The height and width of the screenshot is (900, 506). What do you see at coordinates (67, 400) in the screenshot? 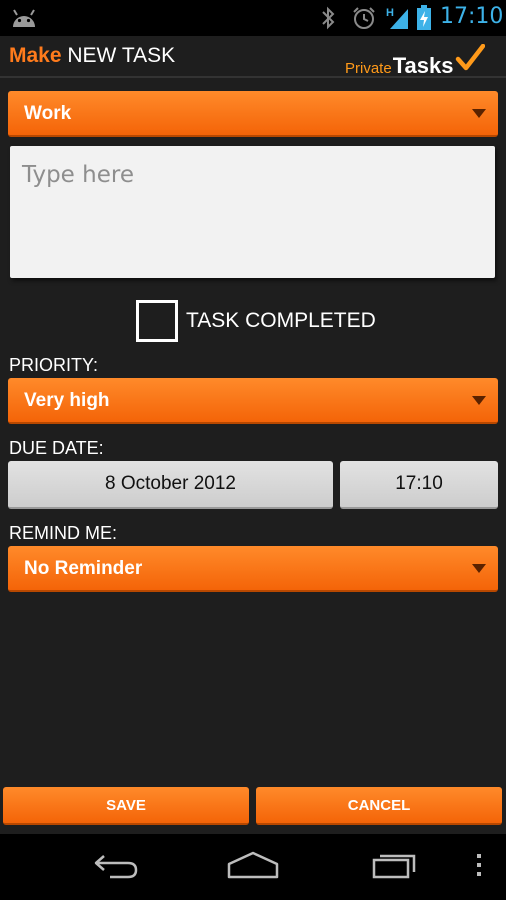
I see `priority-value: Very high` at bounding box center [67, 400].